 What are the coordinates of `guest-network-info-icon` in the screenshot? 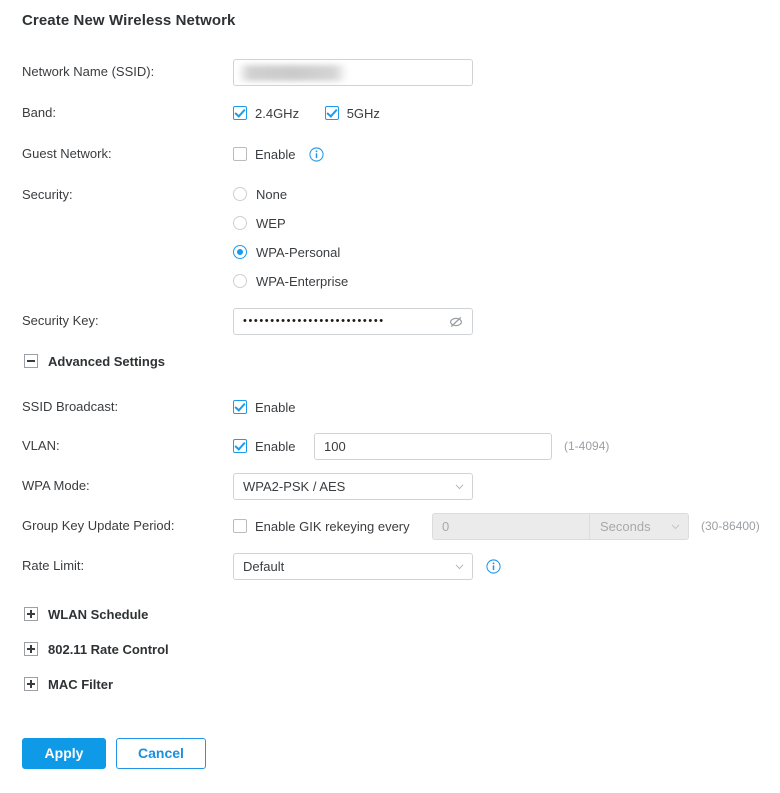 It's located at (316, 154).